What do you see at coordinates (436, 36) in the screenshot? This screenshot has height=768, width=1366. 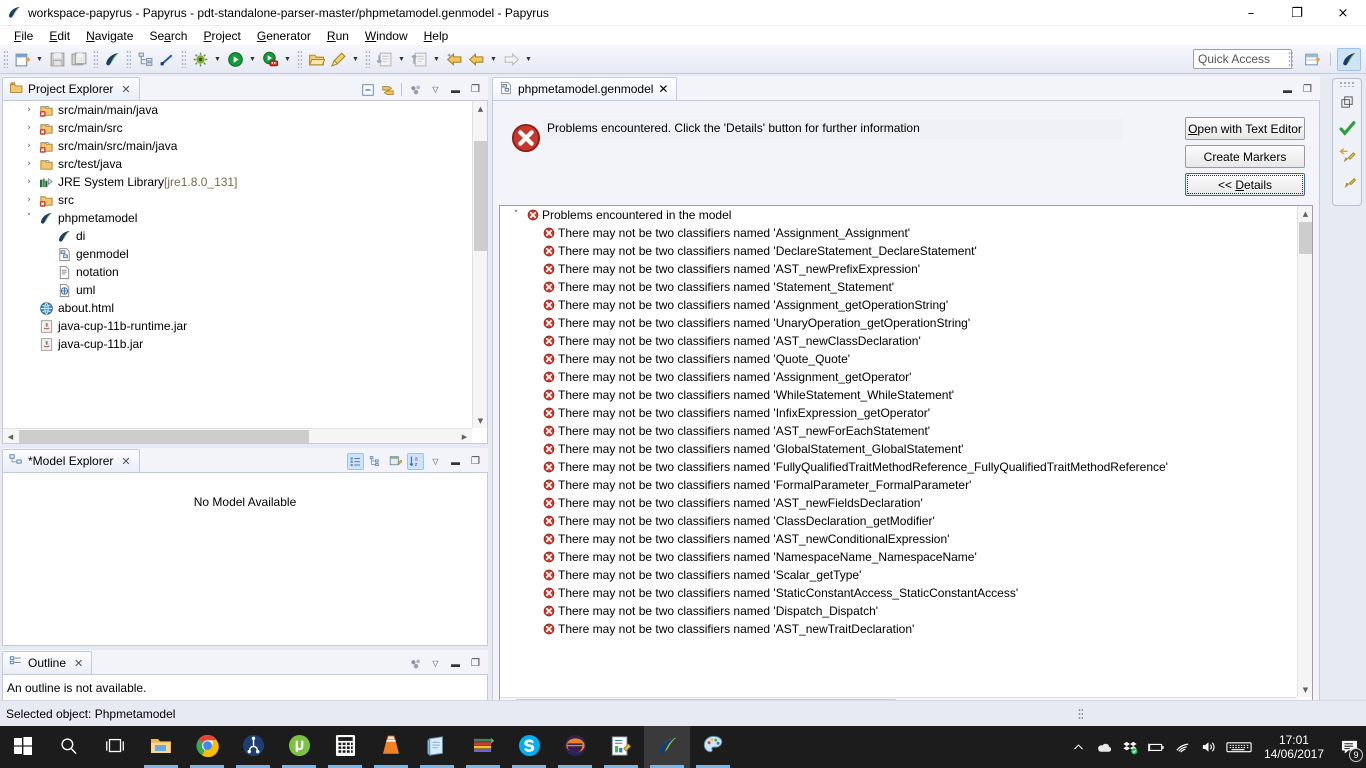 I see `menu-help: Help` at bounding box center [436, 36].